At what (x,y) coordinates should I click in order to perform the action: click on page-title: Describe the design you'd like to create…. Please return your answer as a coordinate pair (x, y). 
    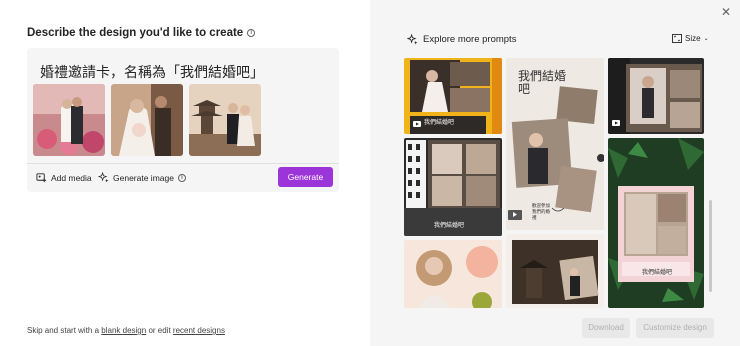
    Looking at the image, I should click on (141, 33).